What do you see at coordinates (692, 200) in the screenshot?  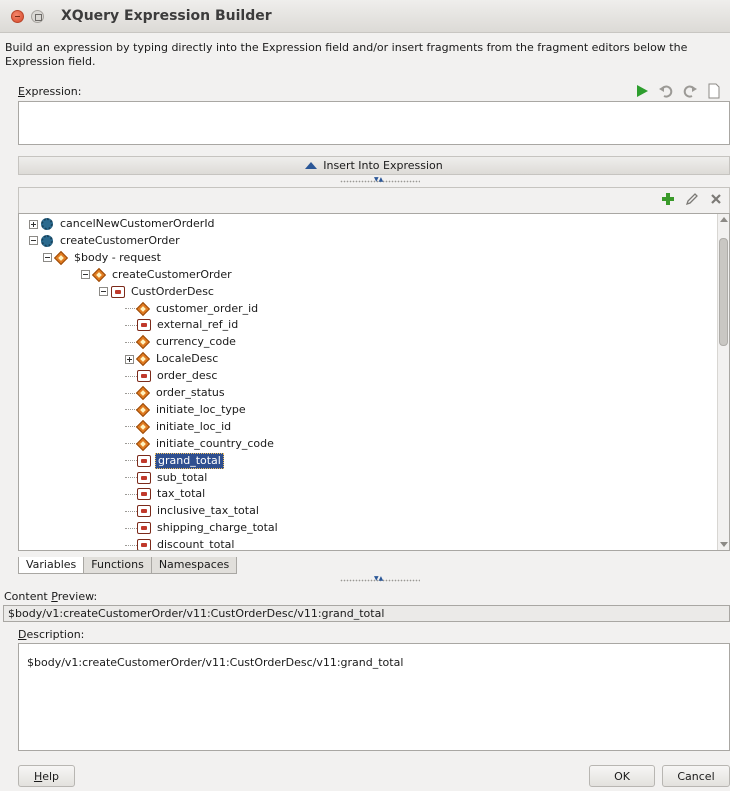 I see `edit-icon` at bounding box center [692, 200].